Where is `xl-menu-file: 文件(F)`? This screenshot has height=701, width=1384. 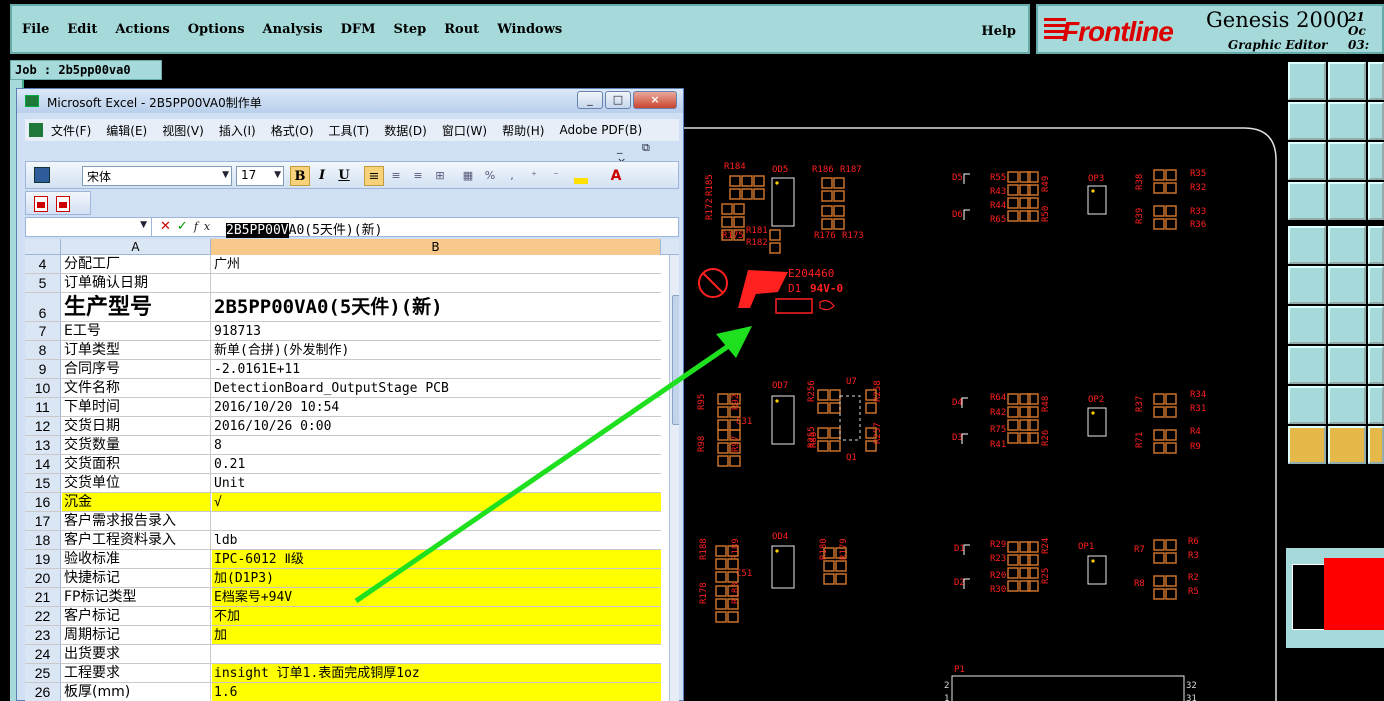 xl-menu-file: 文件(F) is located at coordinates (71, 130).